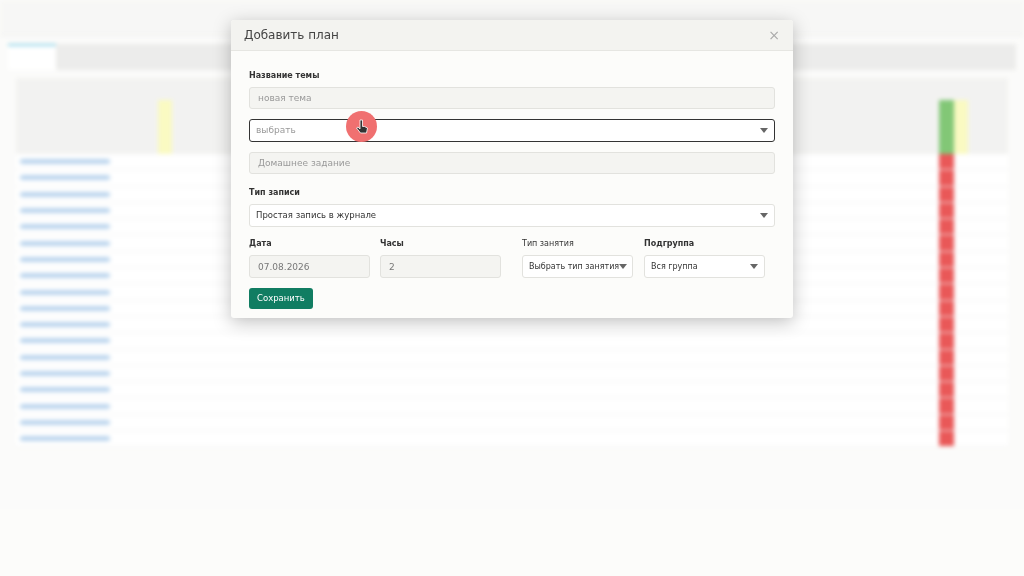 This screenshot has width=1024, height=576. What do you see at coordinates (548, 244) in the screenshot?
I see `field-label: Тип занятия` at bounding box center [548, 244].